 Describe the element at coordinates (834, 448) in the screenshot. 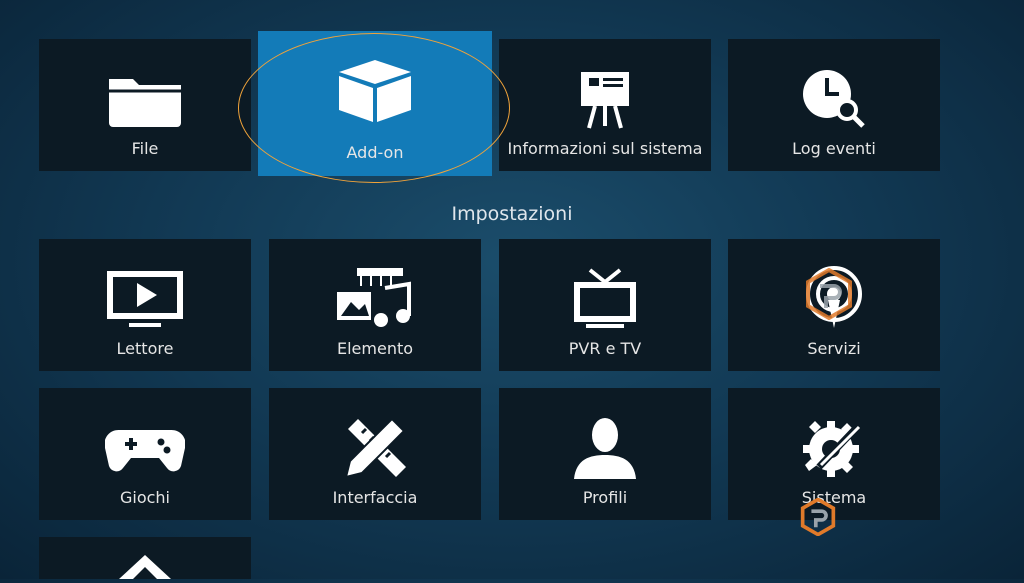

I see `gear-wrench-icon` at that location.